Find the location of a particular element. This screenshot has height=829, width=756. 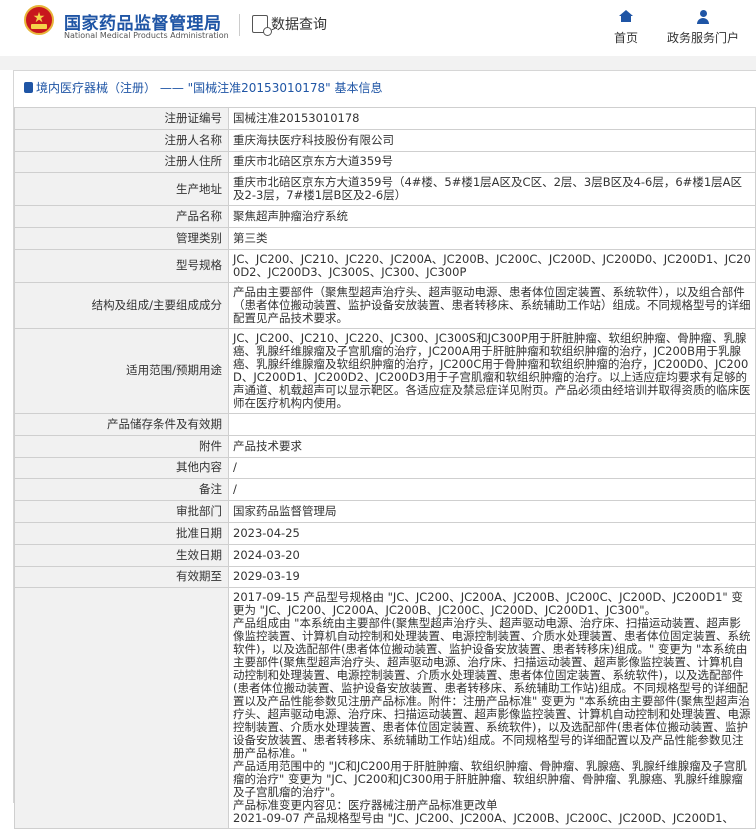

table-row: 批准日期 2023-04-25 is located at coordinates (385, 533).